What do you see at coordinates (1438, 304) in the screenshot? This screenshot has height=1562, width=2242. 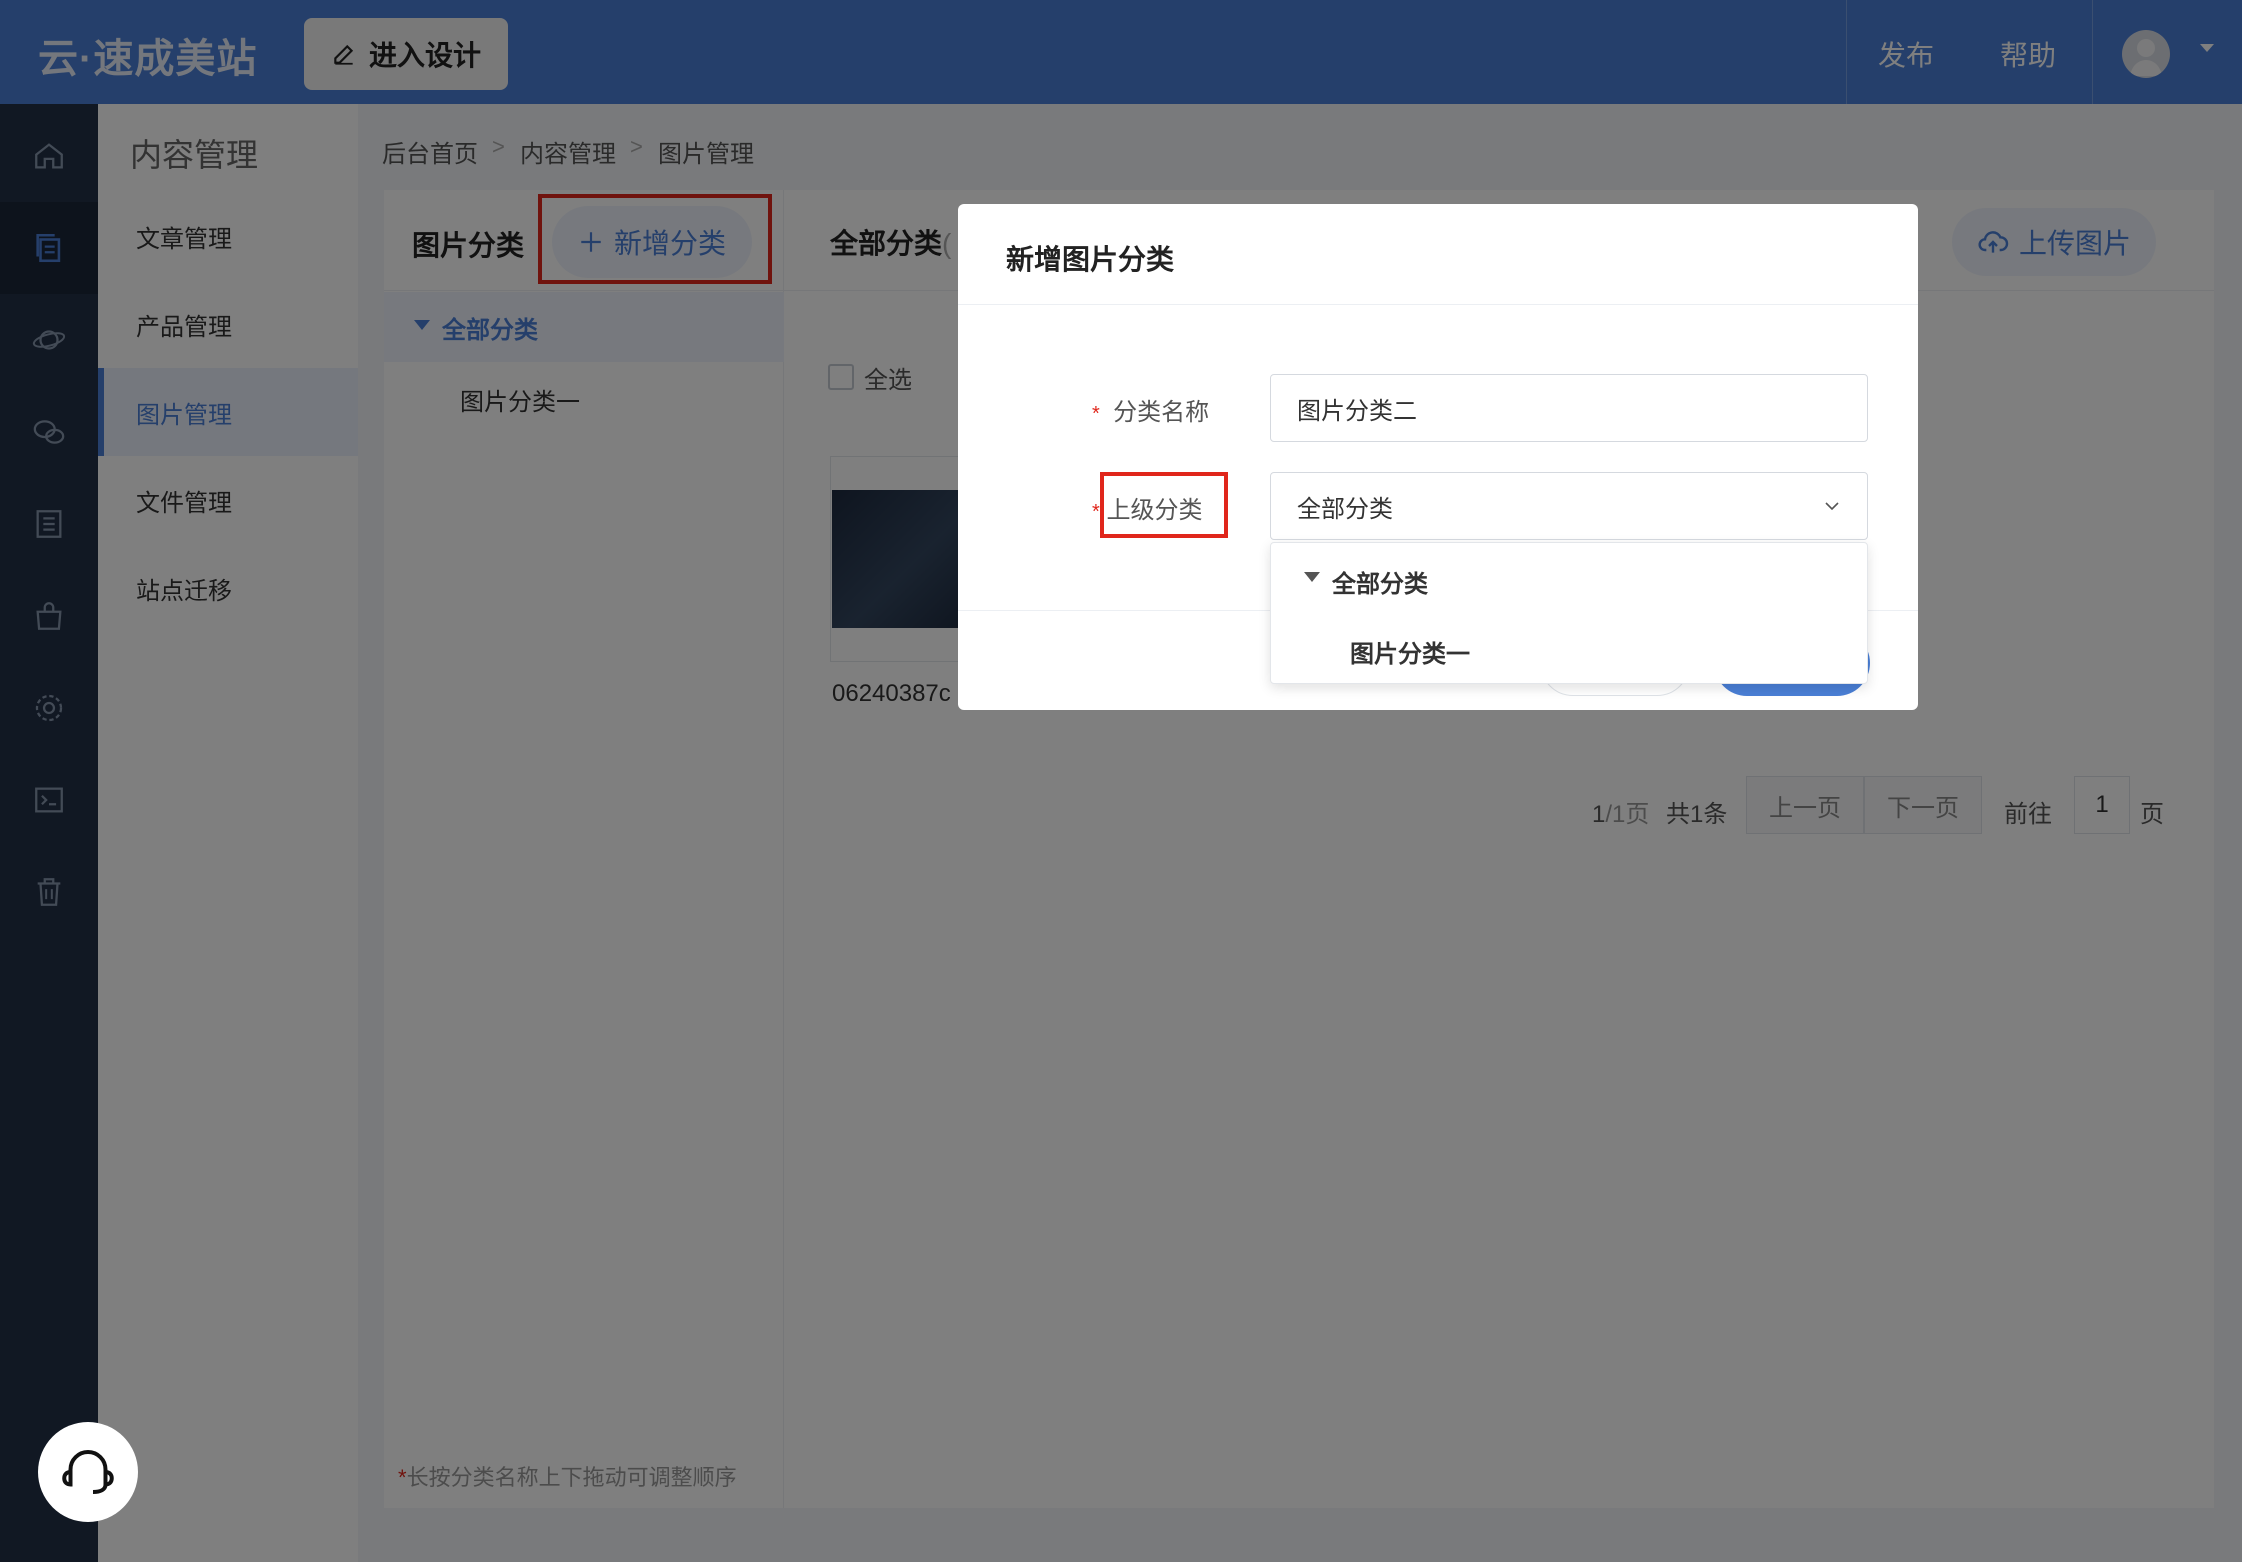 I see `modal-divider` at bounding box center [1438, 304].